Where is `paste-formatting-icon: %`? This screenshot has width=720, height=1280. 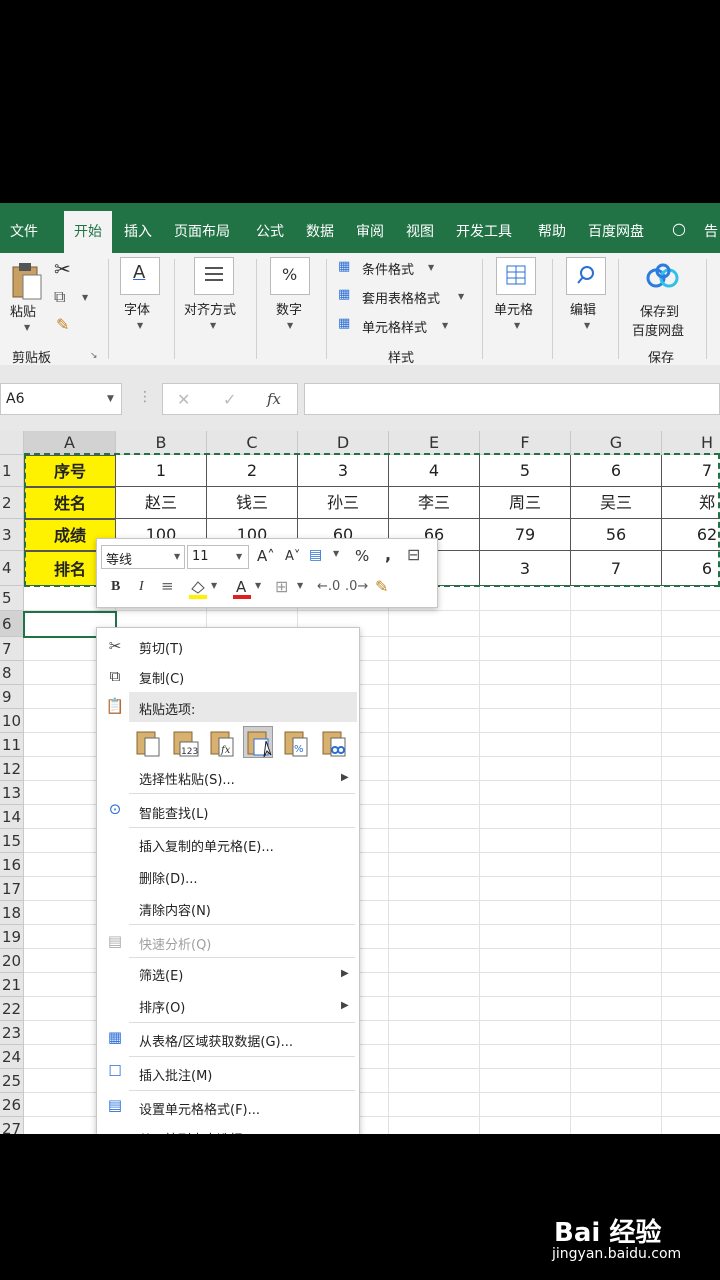
paste-formatting-icon: % is located at coordinates (296, 742).